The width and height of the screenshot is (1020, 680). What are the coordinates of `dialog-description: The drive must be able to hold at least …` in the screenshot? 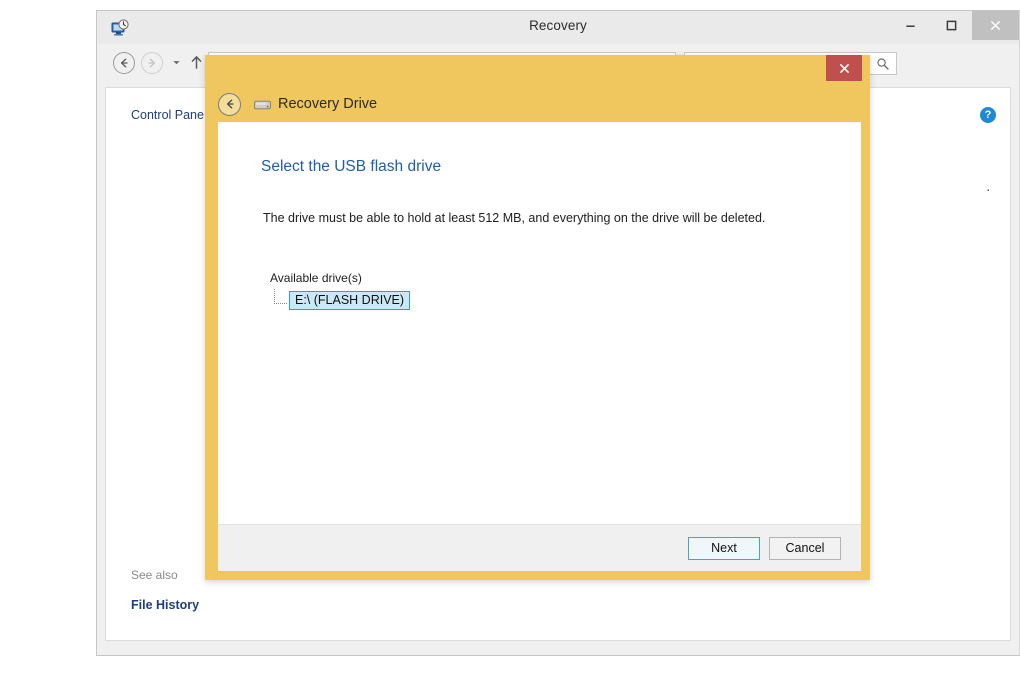 It's located at (514, 218).